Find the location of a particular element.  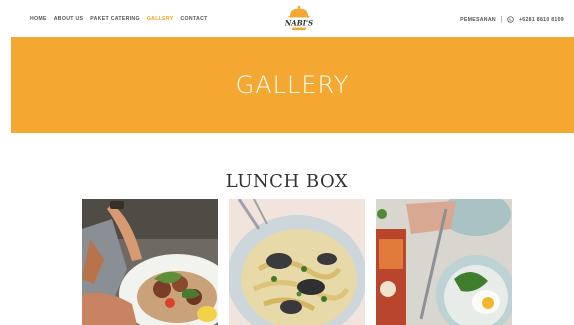

page-title: GALLERY is located at coordinates (292, 85).